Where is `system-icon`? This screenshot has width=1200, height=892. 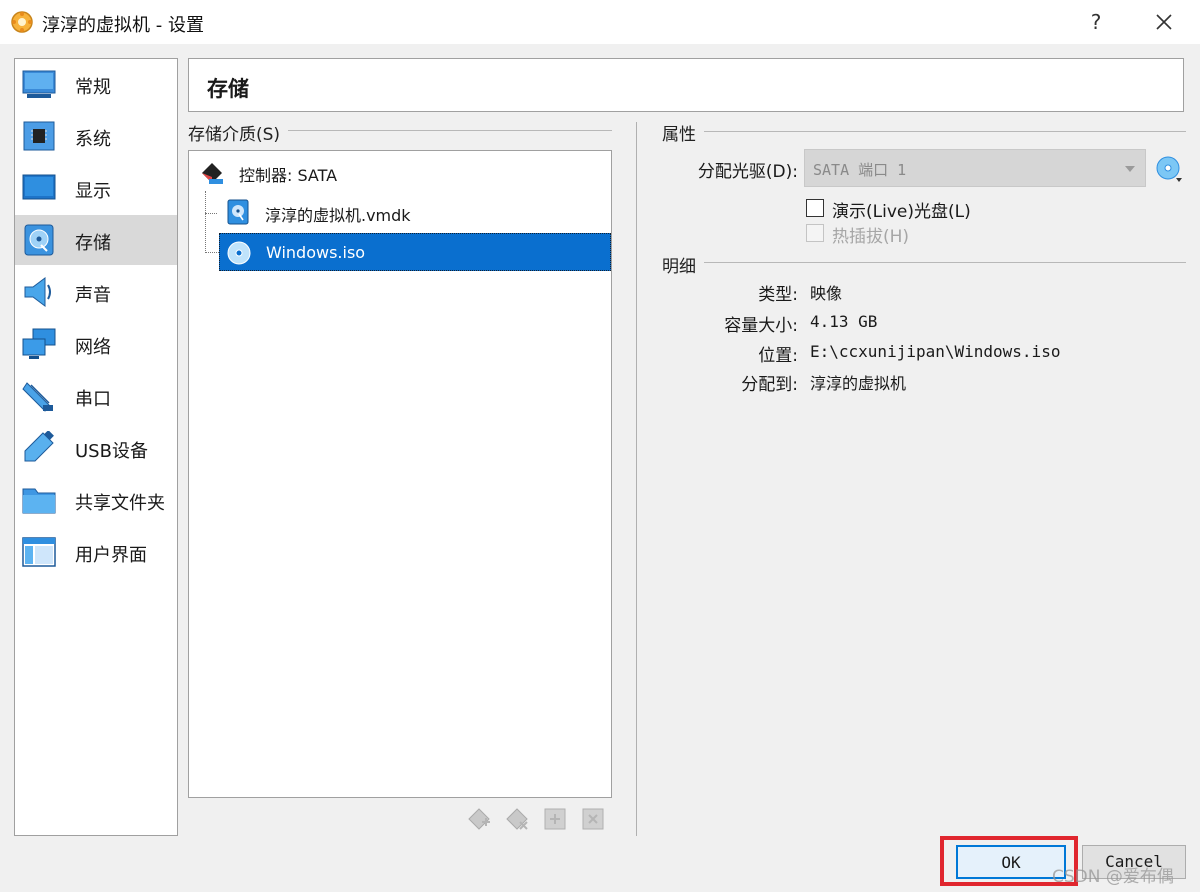 system-icon is located at coordinates (39, 136).